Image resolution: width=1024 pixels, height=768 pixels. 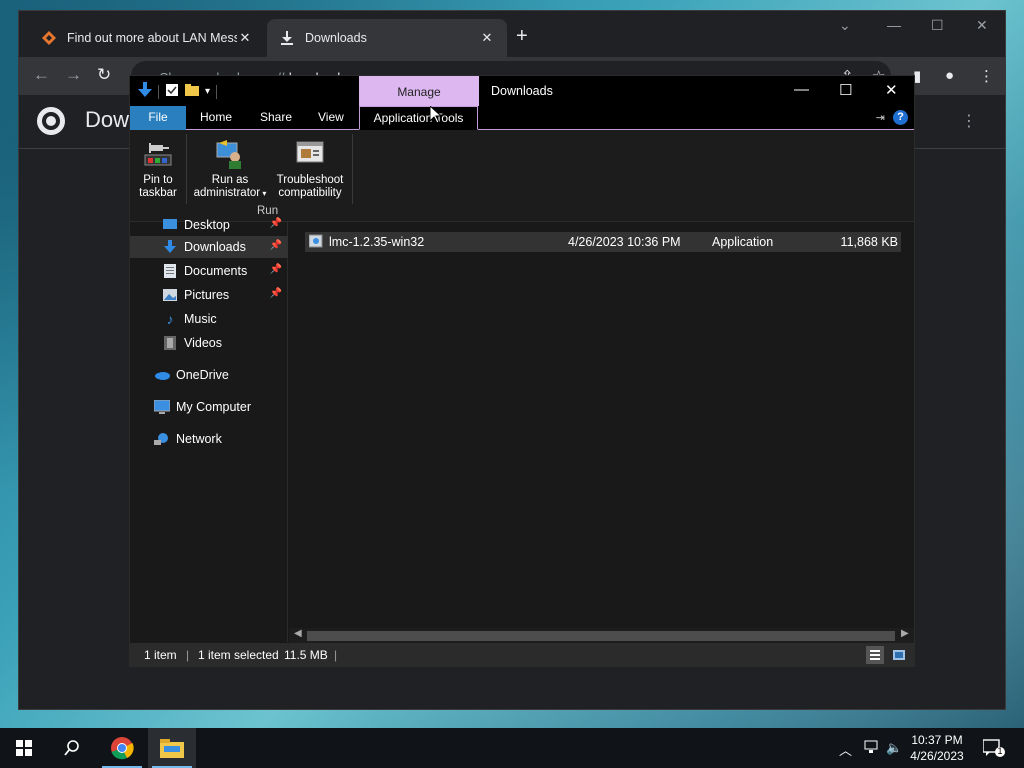 What do you see at coordinates (512, 748) in the screenshot?
I see `taskbar: ︿ 🔈 10:37 PM 4/26/2023 1` at bounding box center [512, 748].